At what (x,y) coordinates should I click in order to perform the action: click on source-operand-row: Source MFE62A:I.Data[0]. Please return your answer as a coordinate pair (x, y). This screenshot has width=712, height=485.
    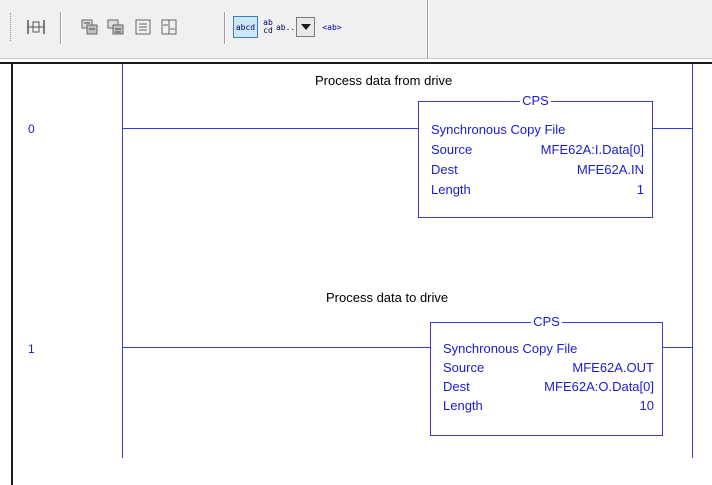
    Looking at the image, I should click on (537, 150).